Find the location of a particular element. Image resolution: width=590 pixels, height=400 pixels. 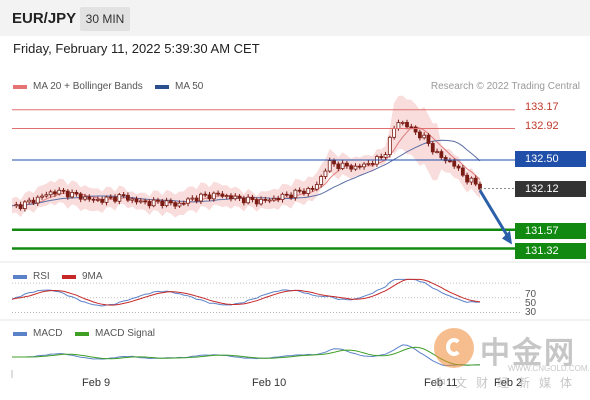

support-2-label: 131.32 is located at coordinates (550, 251).